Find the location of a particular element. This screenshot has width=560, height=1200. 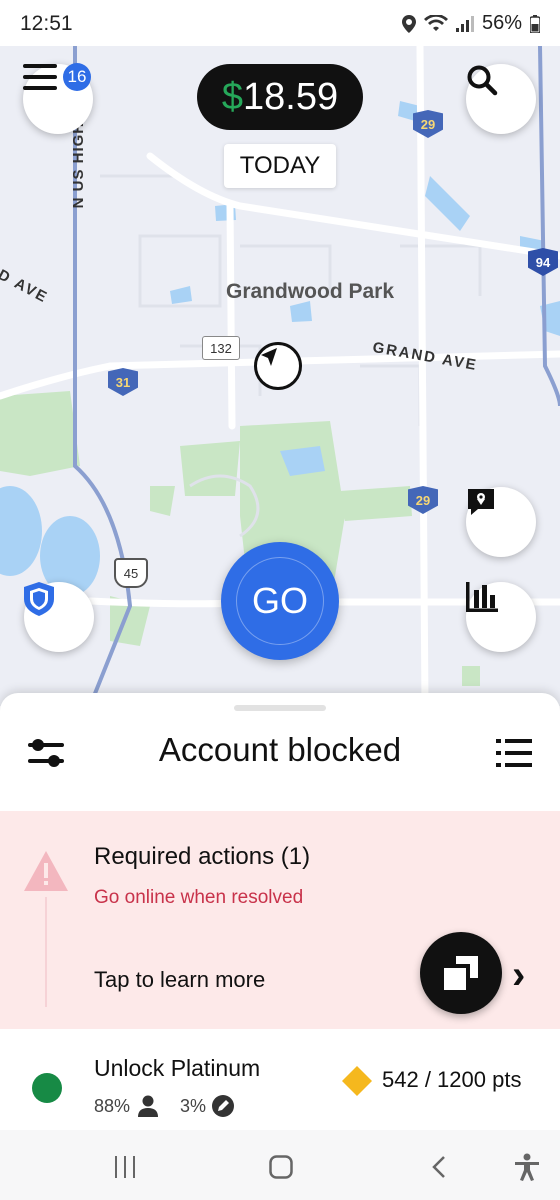

list-icon is located at coordinates (514, 753).